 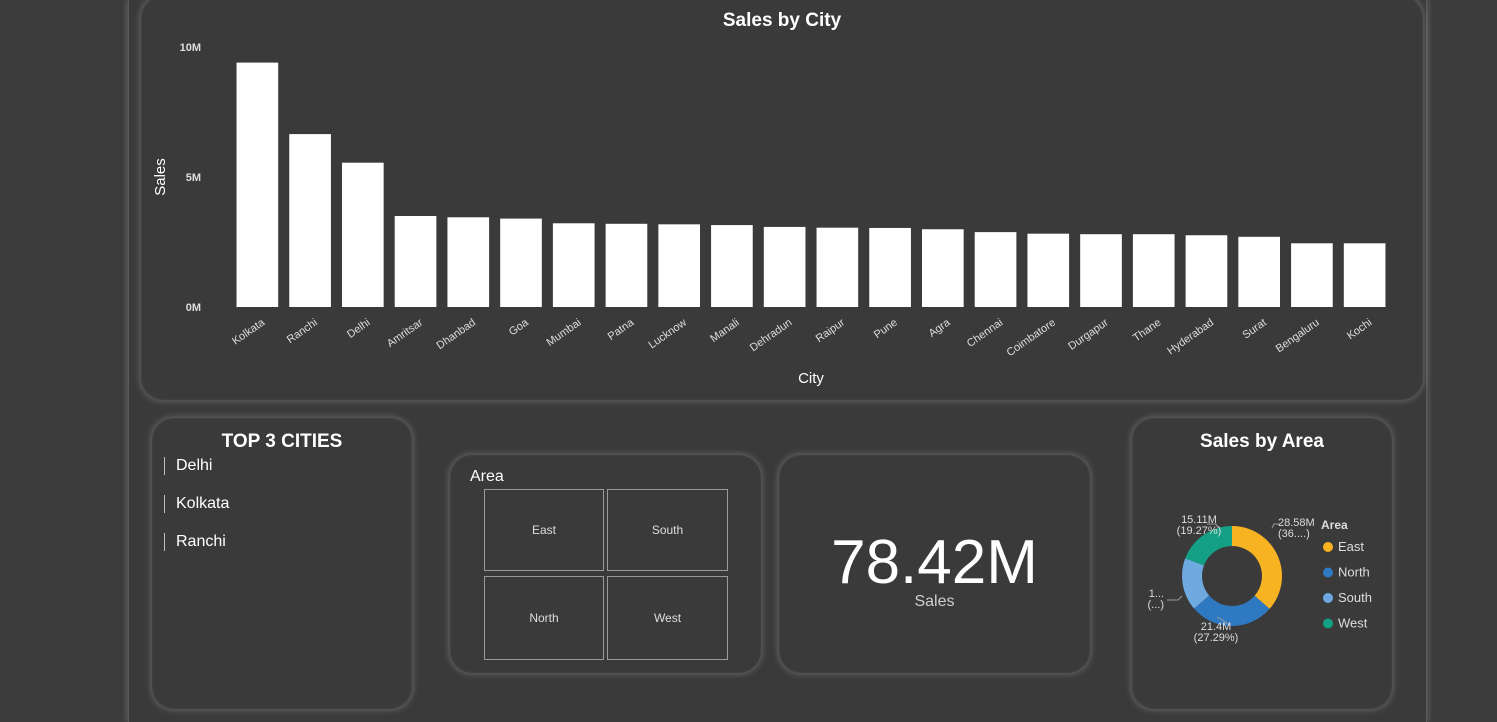 What do you see at coordinates (890, 267) in the screenshot?
I see `bar-pune` at bounding box center [890, 267].